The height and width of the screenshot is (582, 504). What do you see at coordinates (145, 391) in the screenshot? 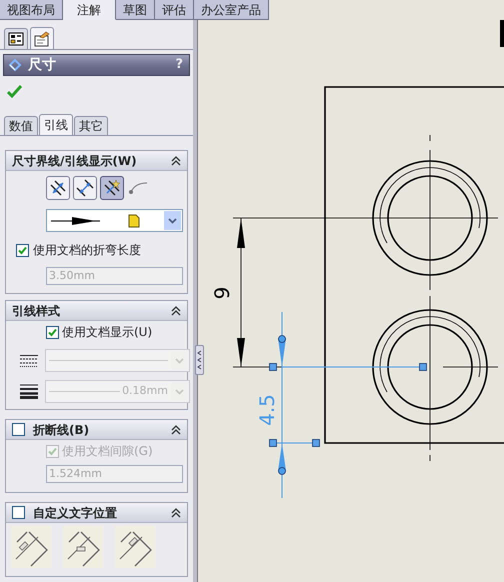
I see `line-weight-value: 0.18mm` at bounding box center [145, 391].